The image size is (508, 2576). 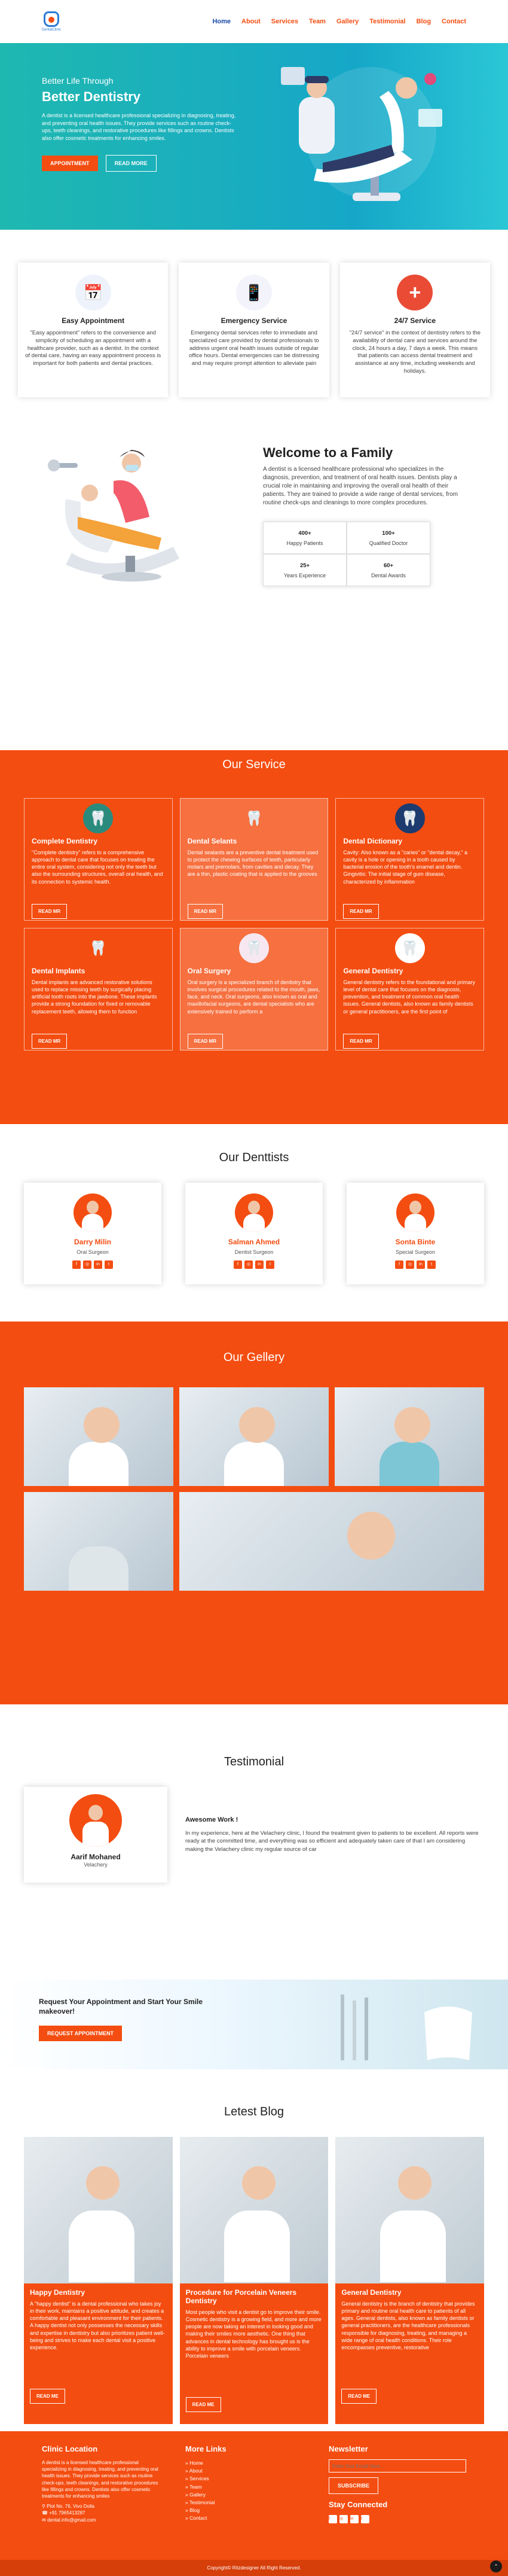 I want to click on service-card-title: Dental Dictionary, so click(x=373, y=841).